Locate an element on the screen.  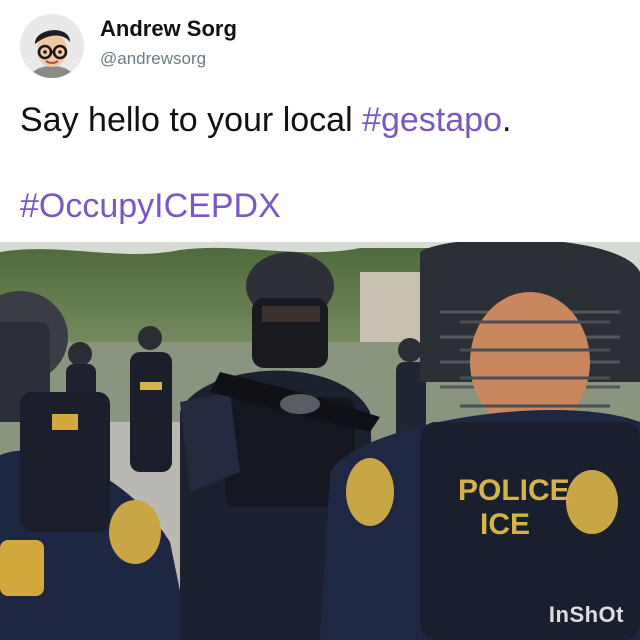
tweet-text-end: . is located at coordinates (506, 120).